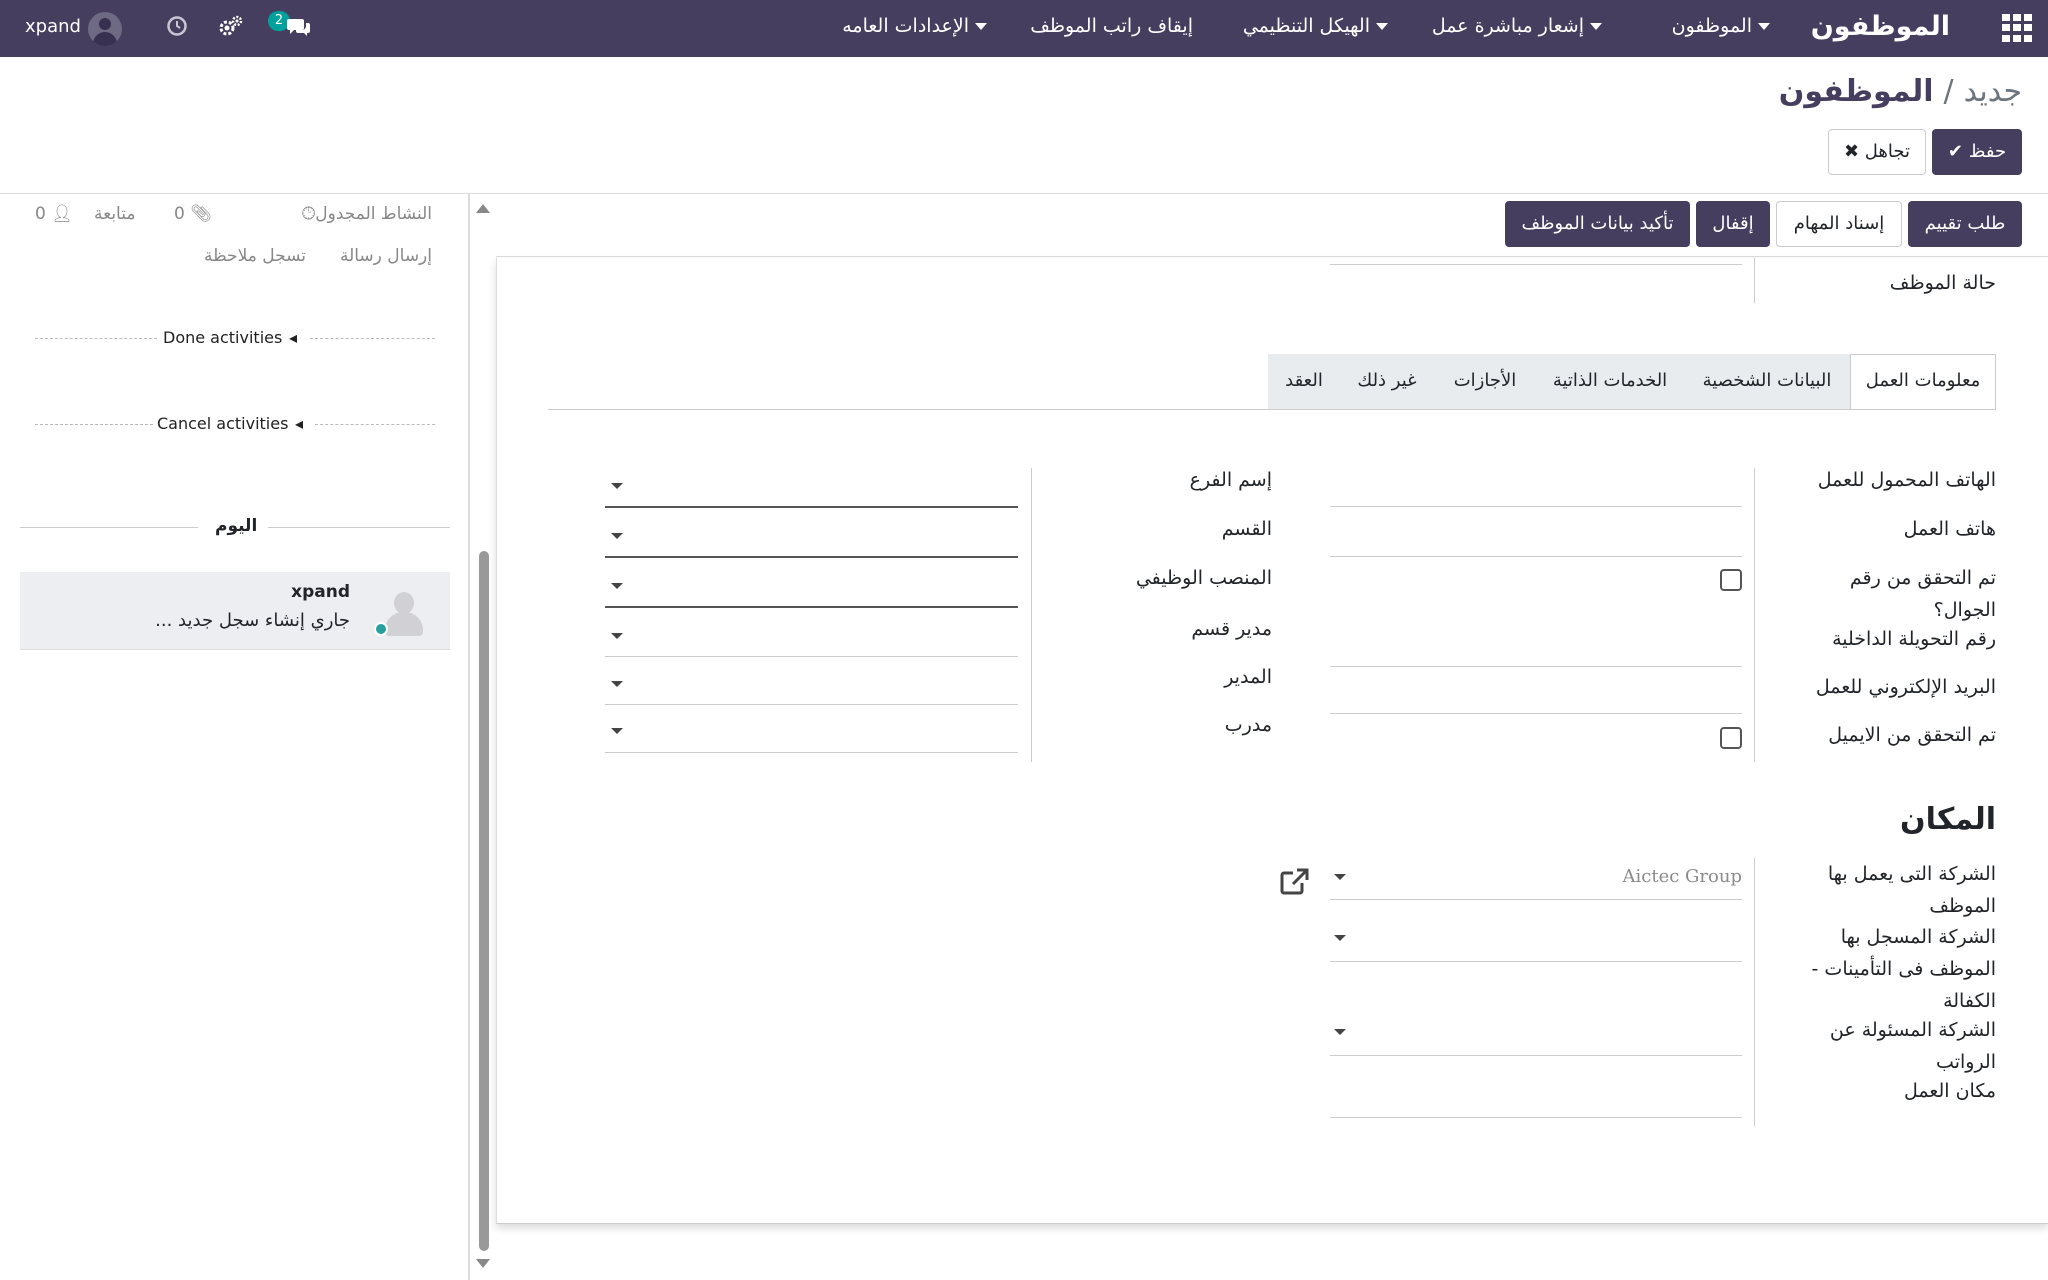 The width and height of the screenshot is (2048, 1280). I want to click on scrollbar-thumb, so click(484, 901).